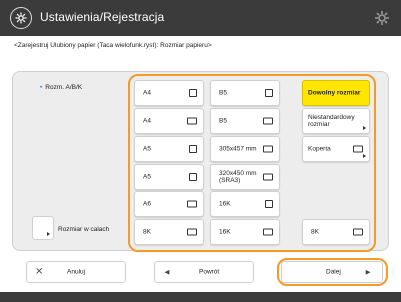 The height and width of the screenshot is (302, 401). Describe the element at coordinates (167, 272) in the screenshot. I see `arrow-left-icon: ◄` at that location.